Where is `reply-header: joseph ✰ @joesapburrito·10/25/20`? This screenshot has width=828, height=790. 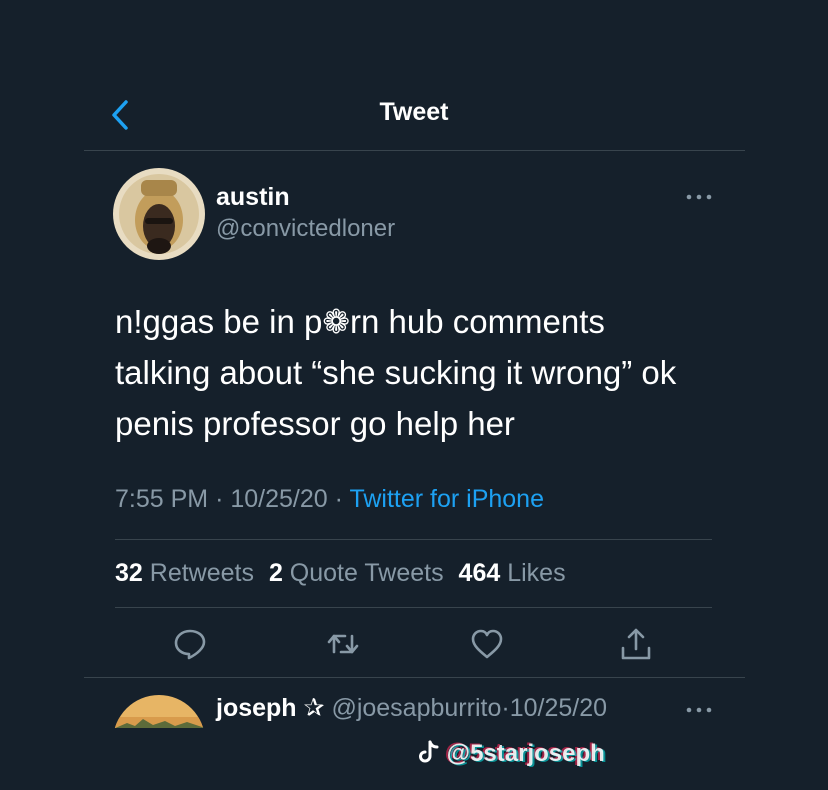 reply-header: joseph ✰ @joesapburrito·10/25/20 is located at coordinates (411, 708).